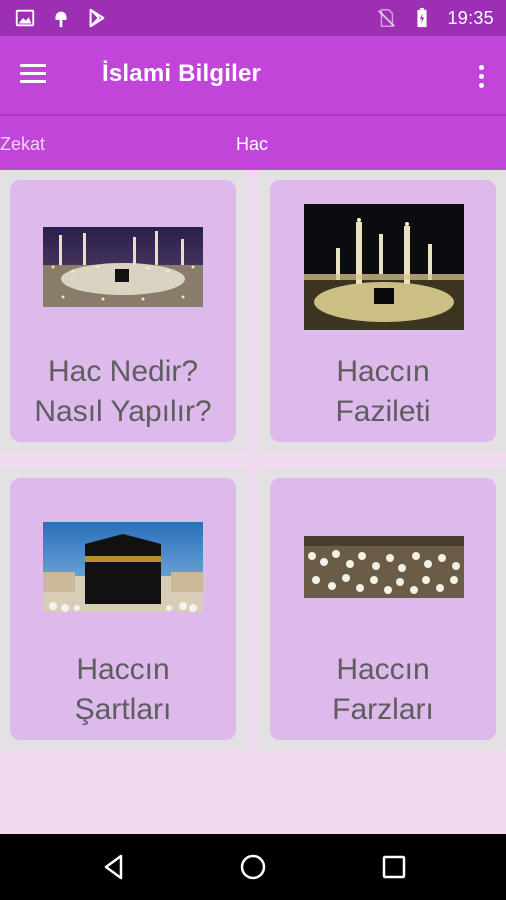 This screenshot has width=506, height=900. I want to click on battery-charging-icon, so click(422, 17).